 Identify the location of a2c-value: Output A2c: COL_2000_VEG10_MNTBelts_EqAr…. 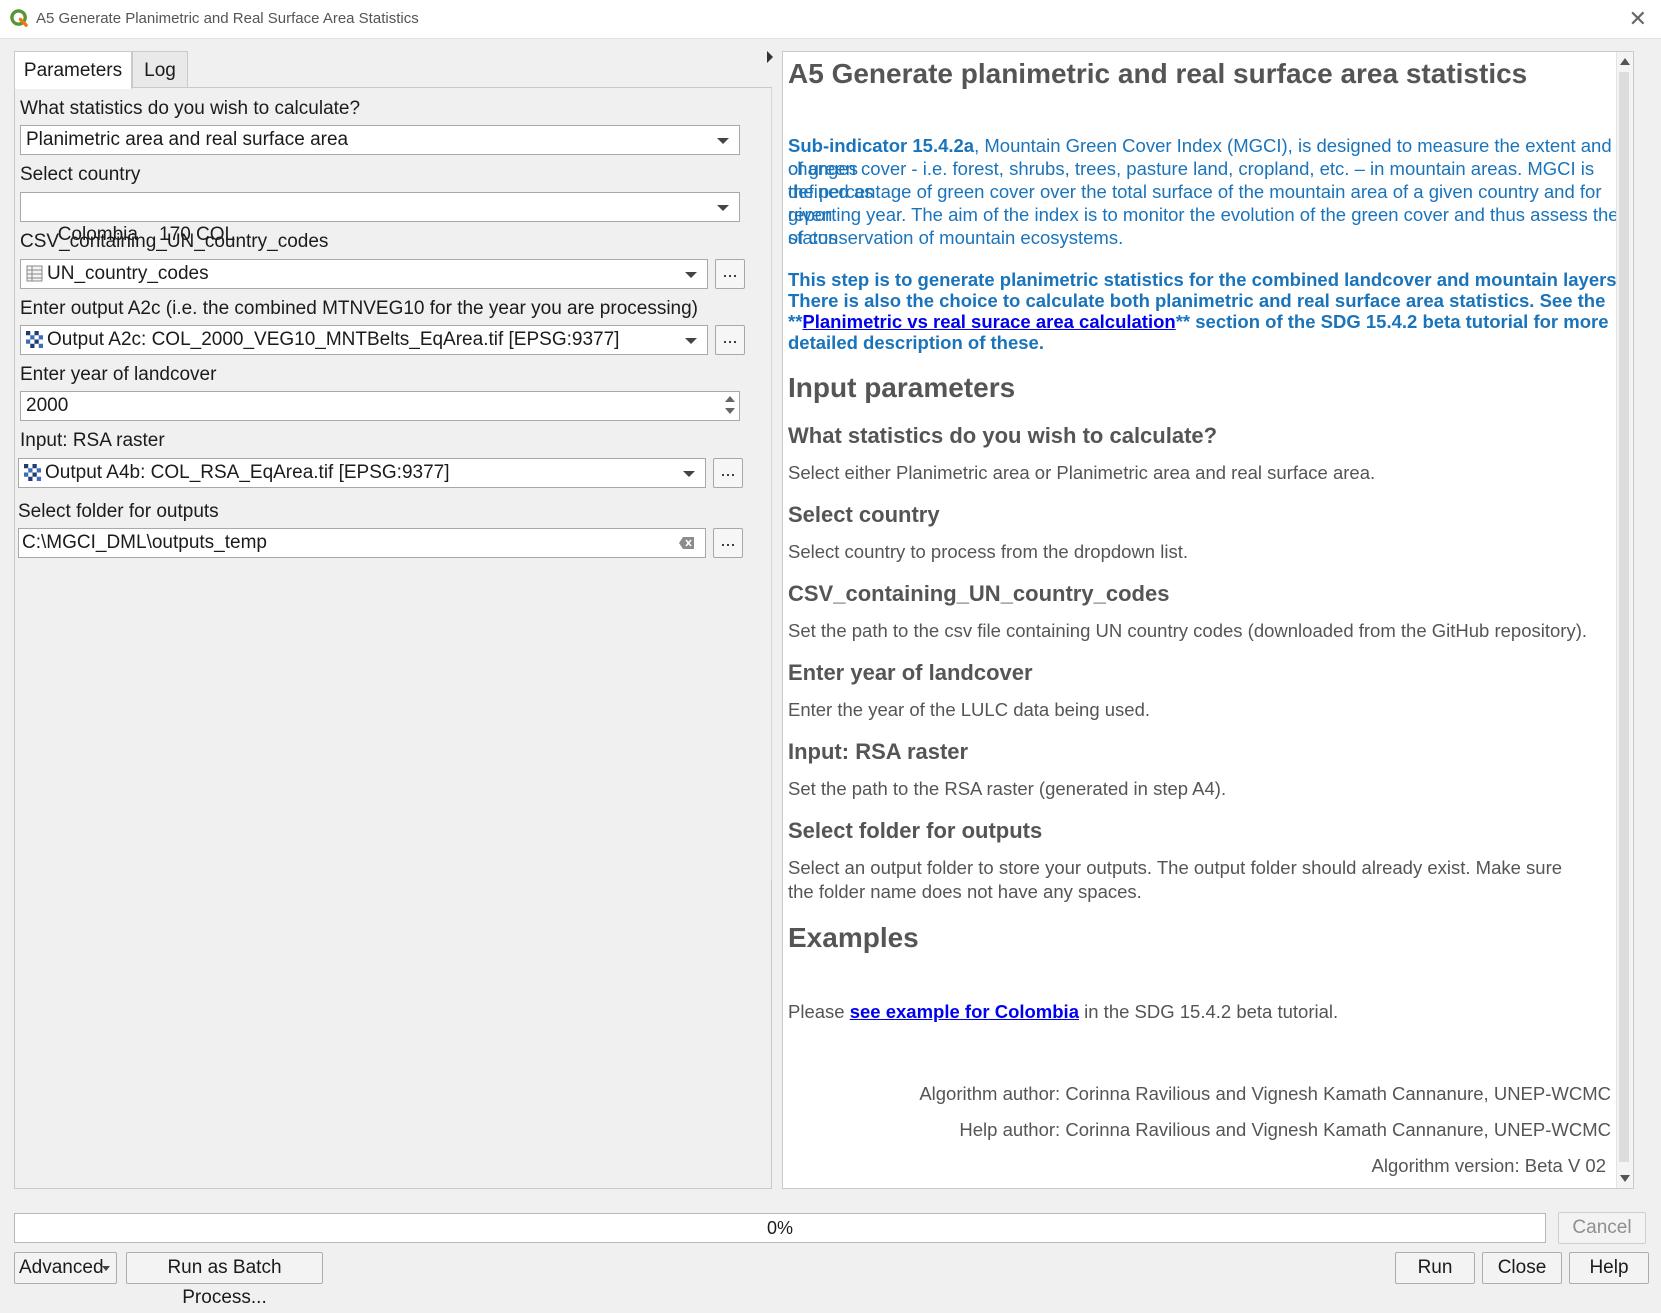
(333, 339).